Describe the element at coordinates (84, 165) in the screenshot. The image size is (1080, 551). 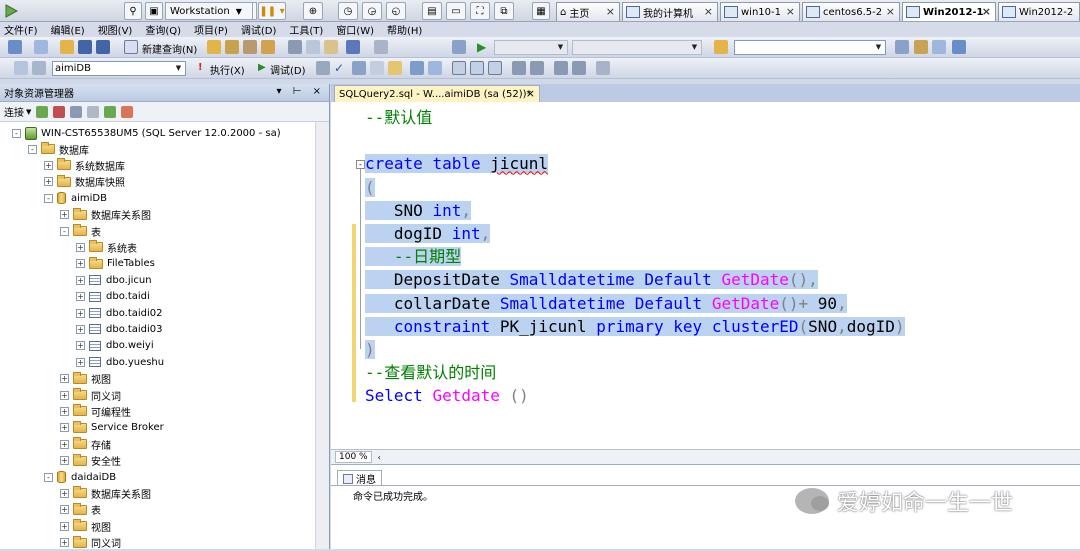
I see `tree-node: + 系统数据库` at that location.